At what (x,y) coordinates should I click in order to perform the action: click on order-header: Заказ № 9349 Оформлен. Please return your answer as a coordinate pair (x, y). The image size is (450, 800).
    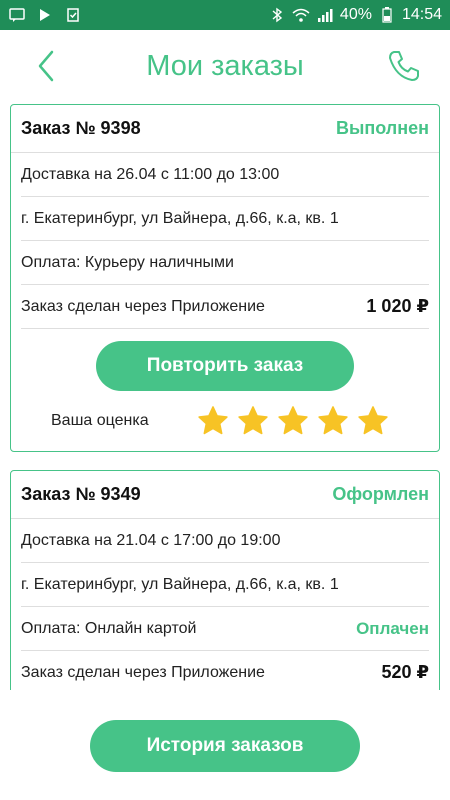
    Looking at the image, I should click on (225, 495).